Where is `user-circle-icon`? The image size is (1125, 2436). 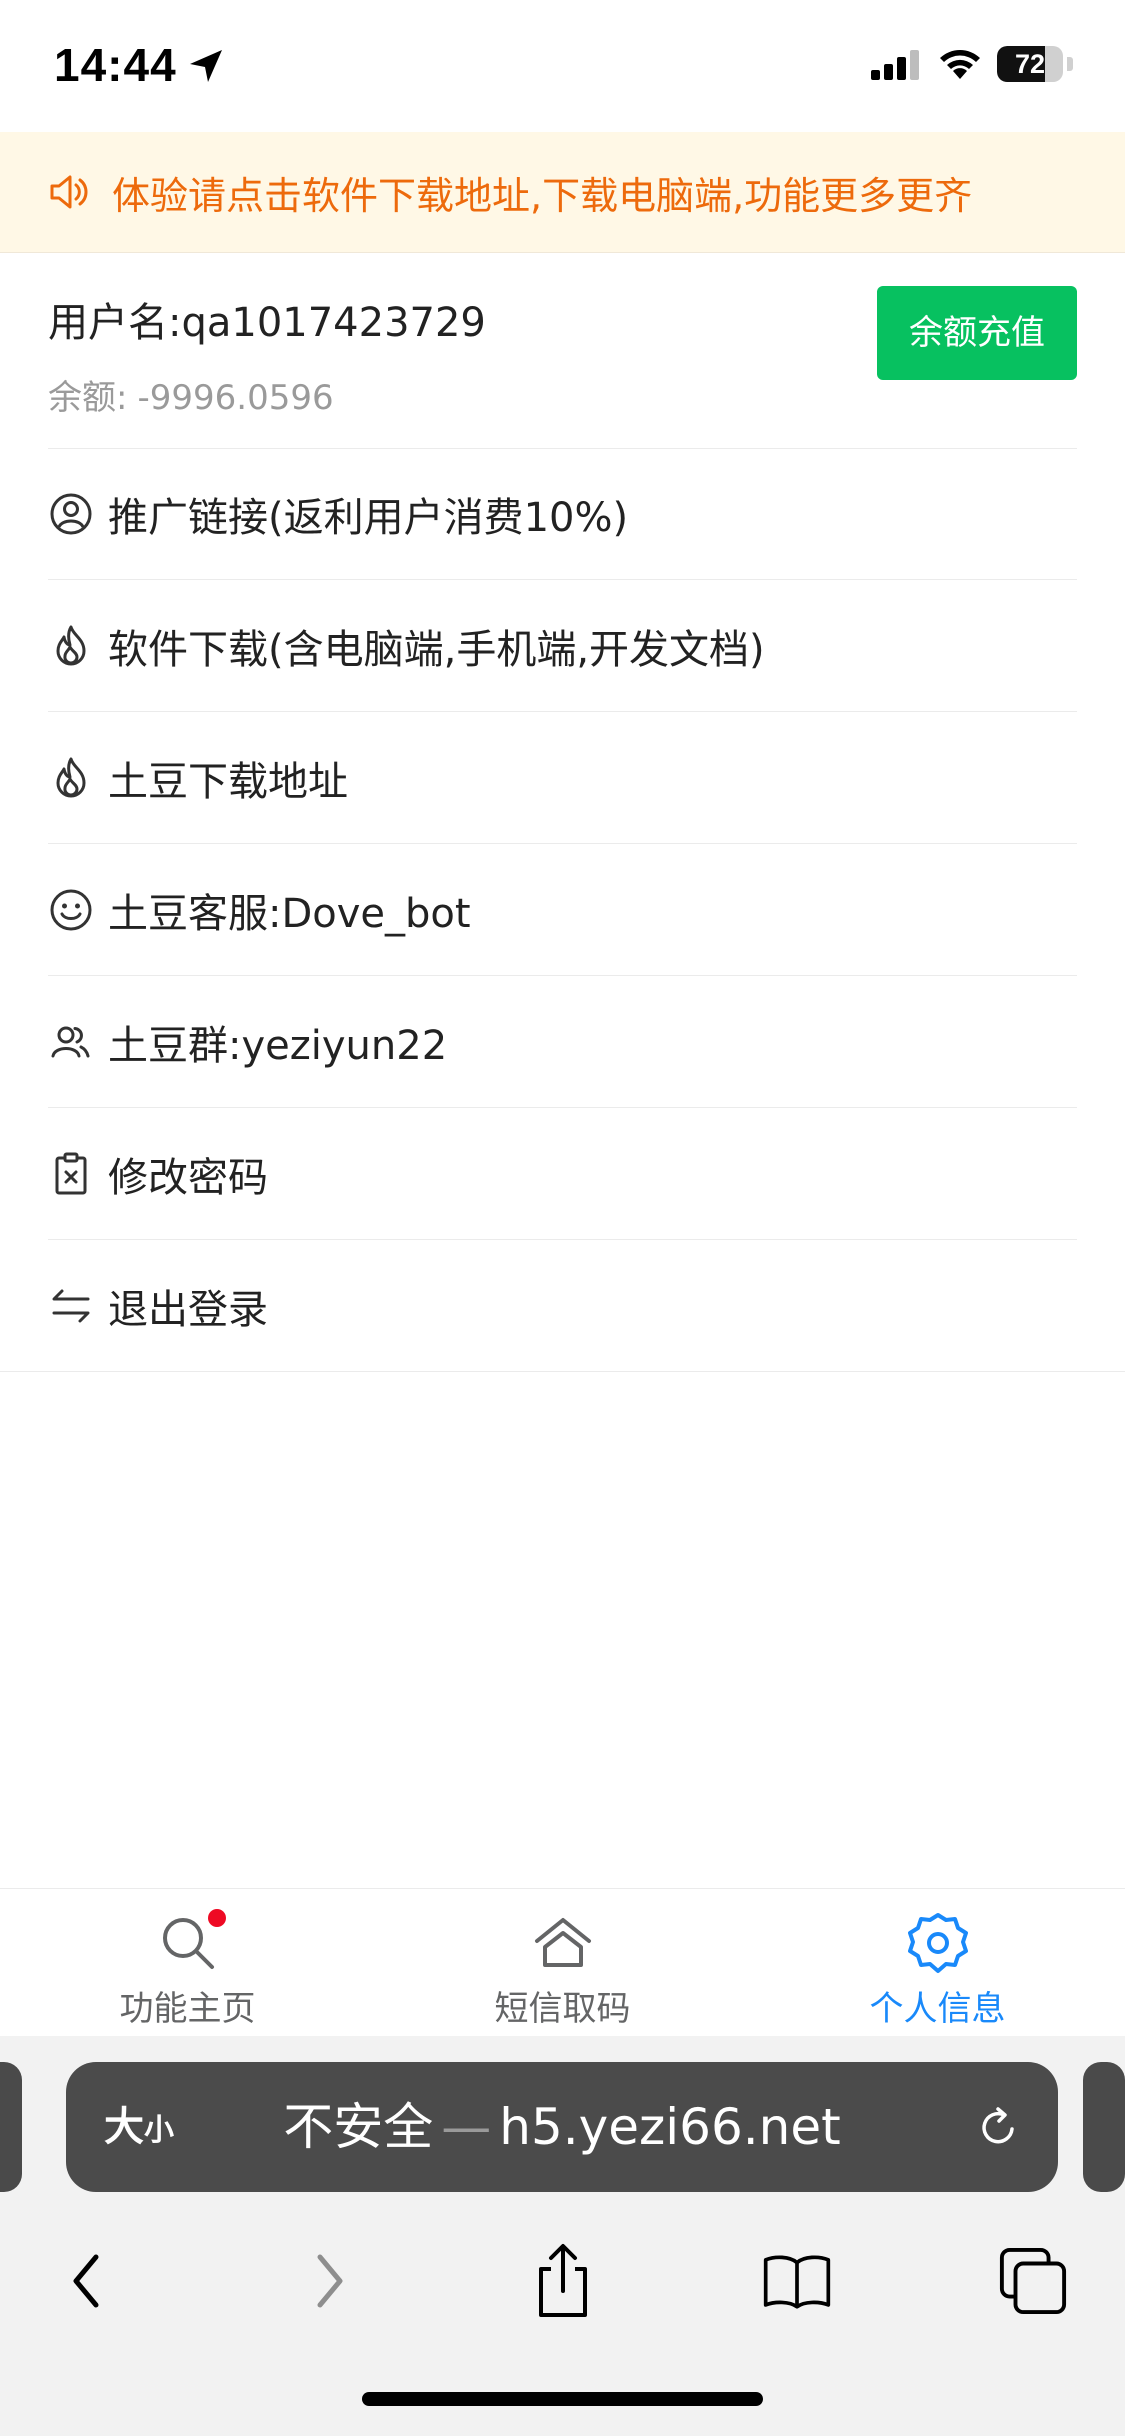 user-circle-icon is located at coordinates (71, 514).